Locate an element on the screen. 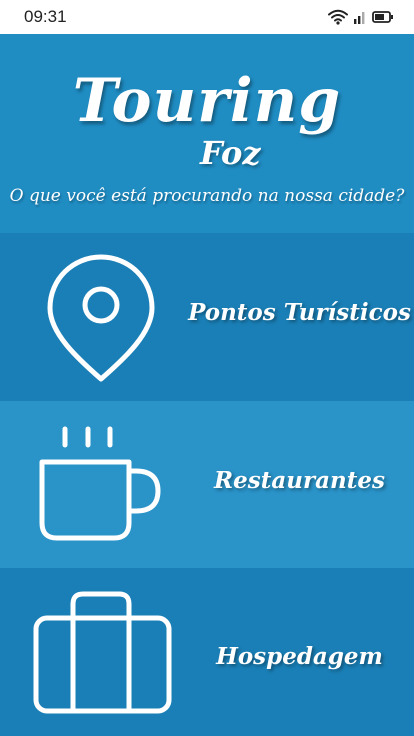 Image resolution: width=414 pixels, height=736 pixels. coffee-cup-icon is located at coordinates (100, 483).